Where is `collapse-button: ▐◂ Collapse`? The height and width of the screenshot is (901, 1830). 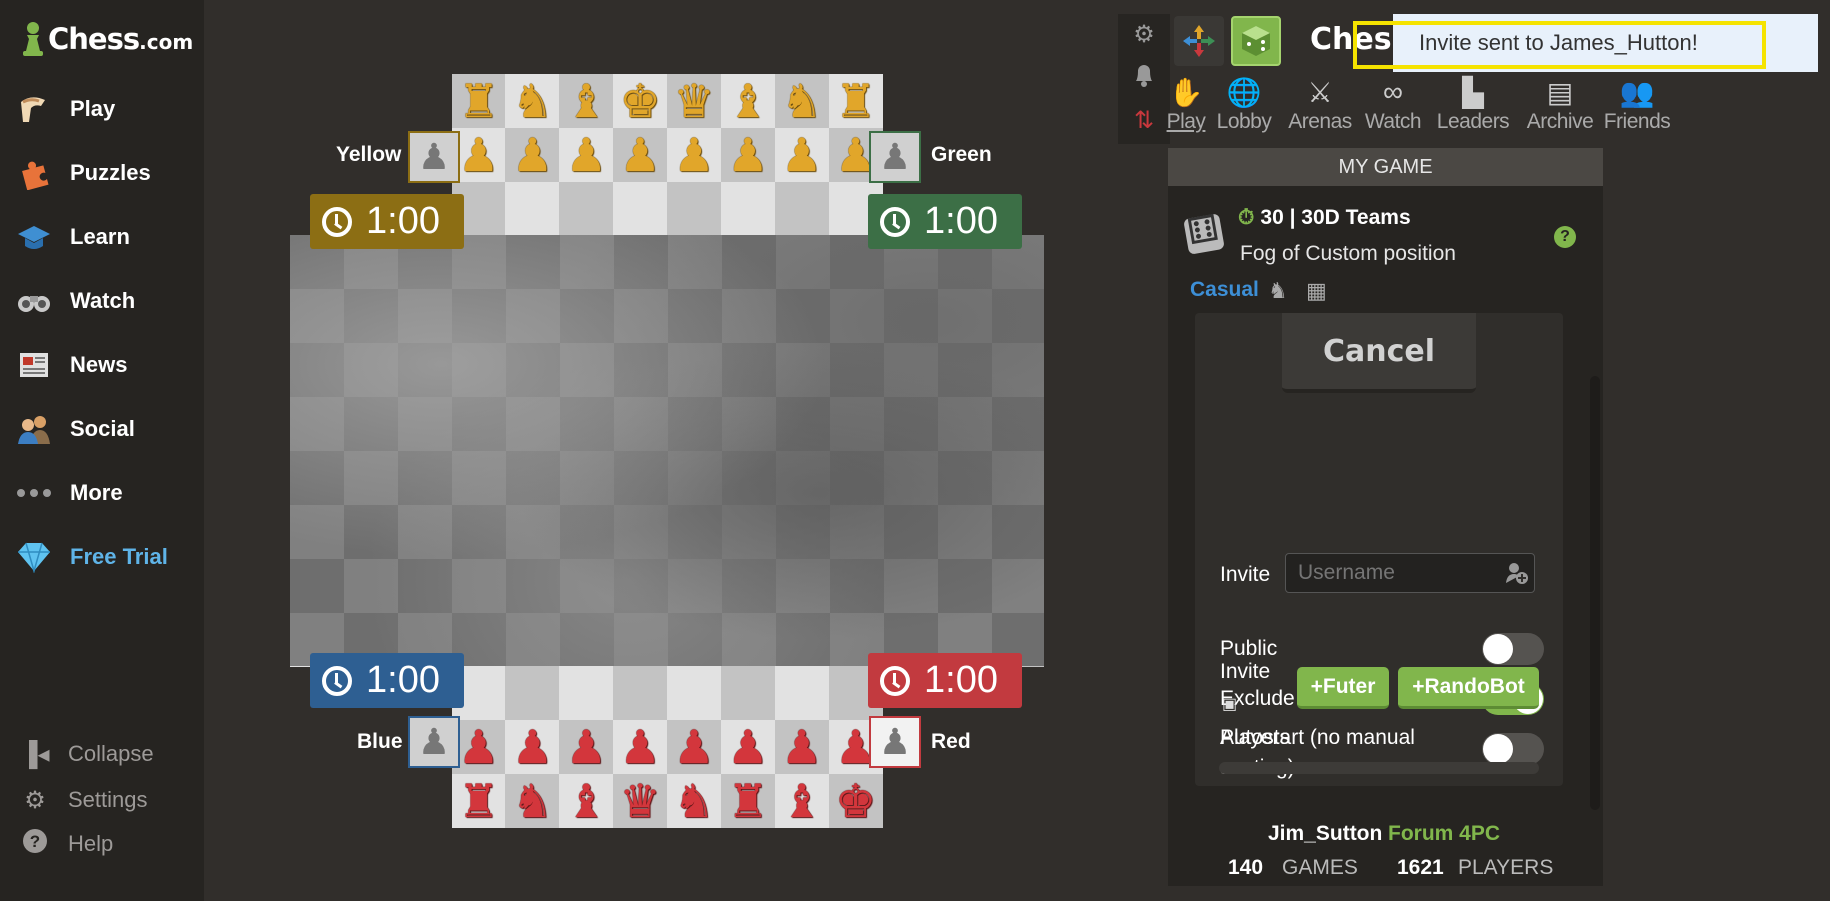
collapse-button: ▐◂ Collapse is located at coordinates (85, 754).